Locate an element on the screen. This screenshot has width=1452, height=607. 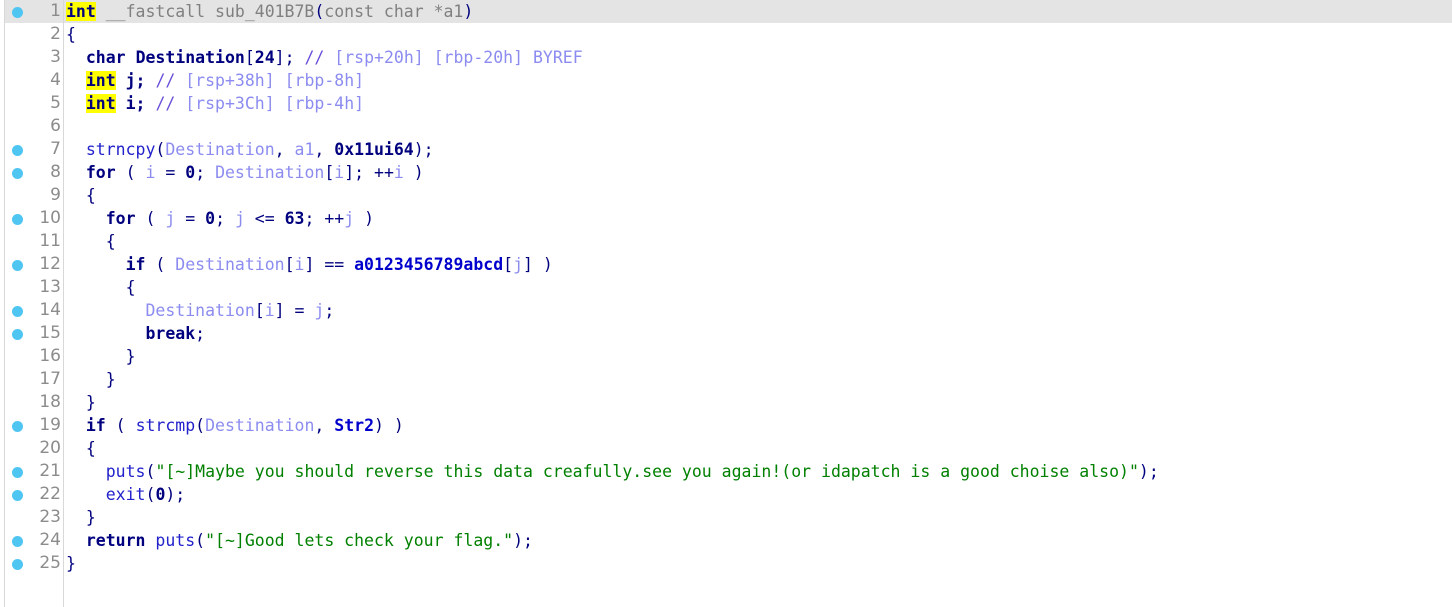
code-line: 7 strncpy(Destination, a1, 0x11ui64); is located at coordinates (728, 149).